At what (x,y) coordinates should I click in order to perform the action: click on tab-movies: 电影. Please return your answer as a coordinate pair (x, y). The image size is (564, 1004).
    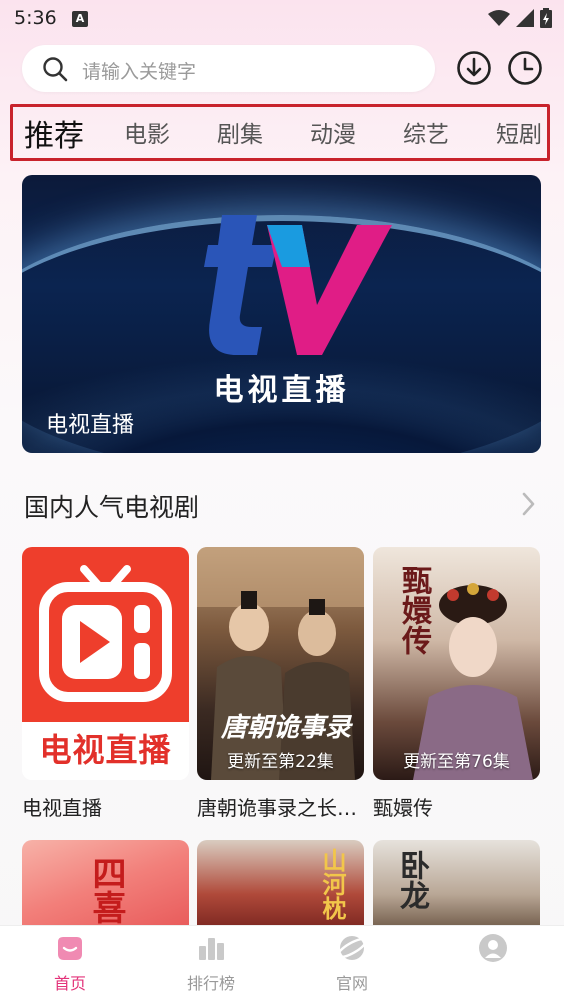
    Looking at the image, I should click on (147, 132).